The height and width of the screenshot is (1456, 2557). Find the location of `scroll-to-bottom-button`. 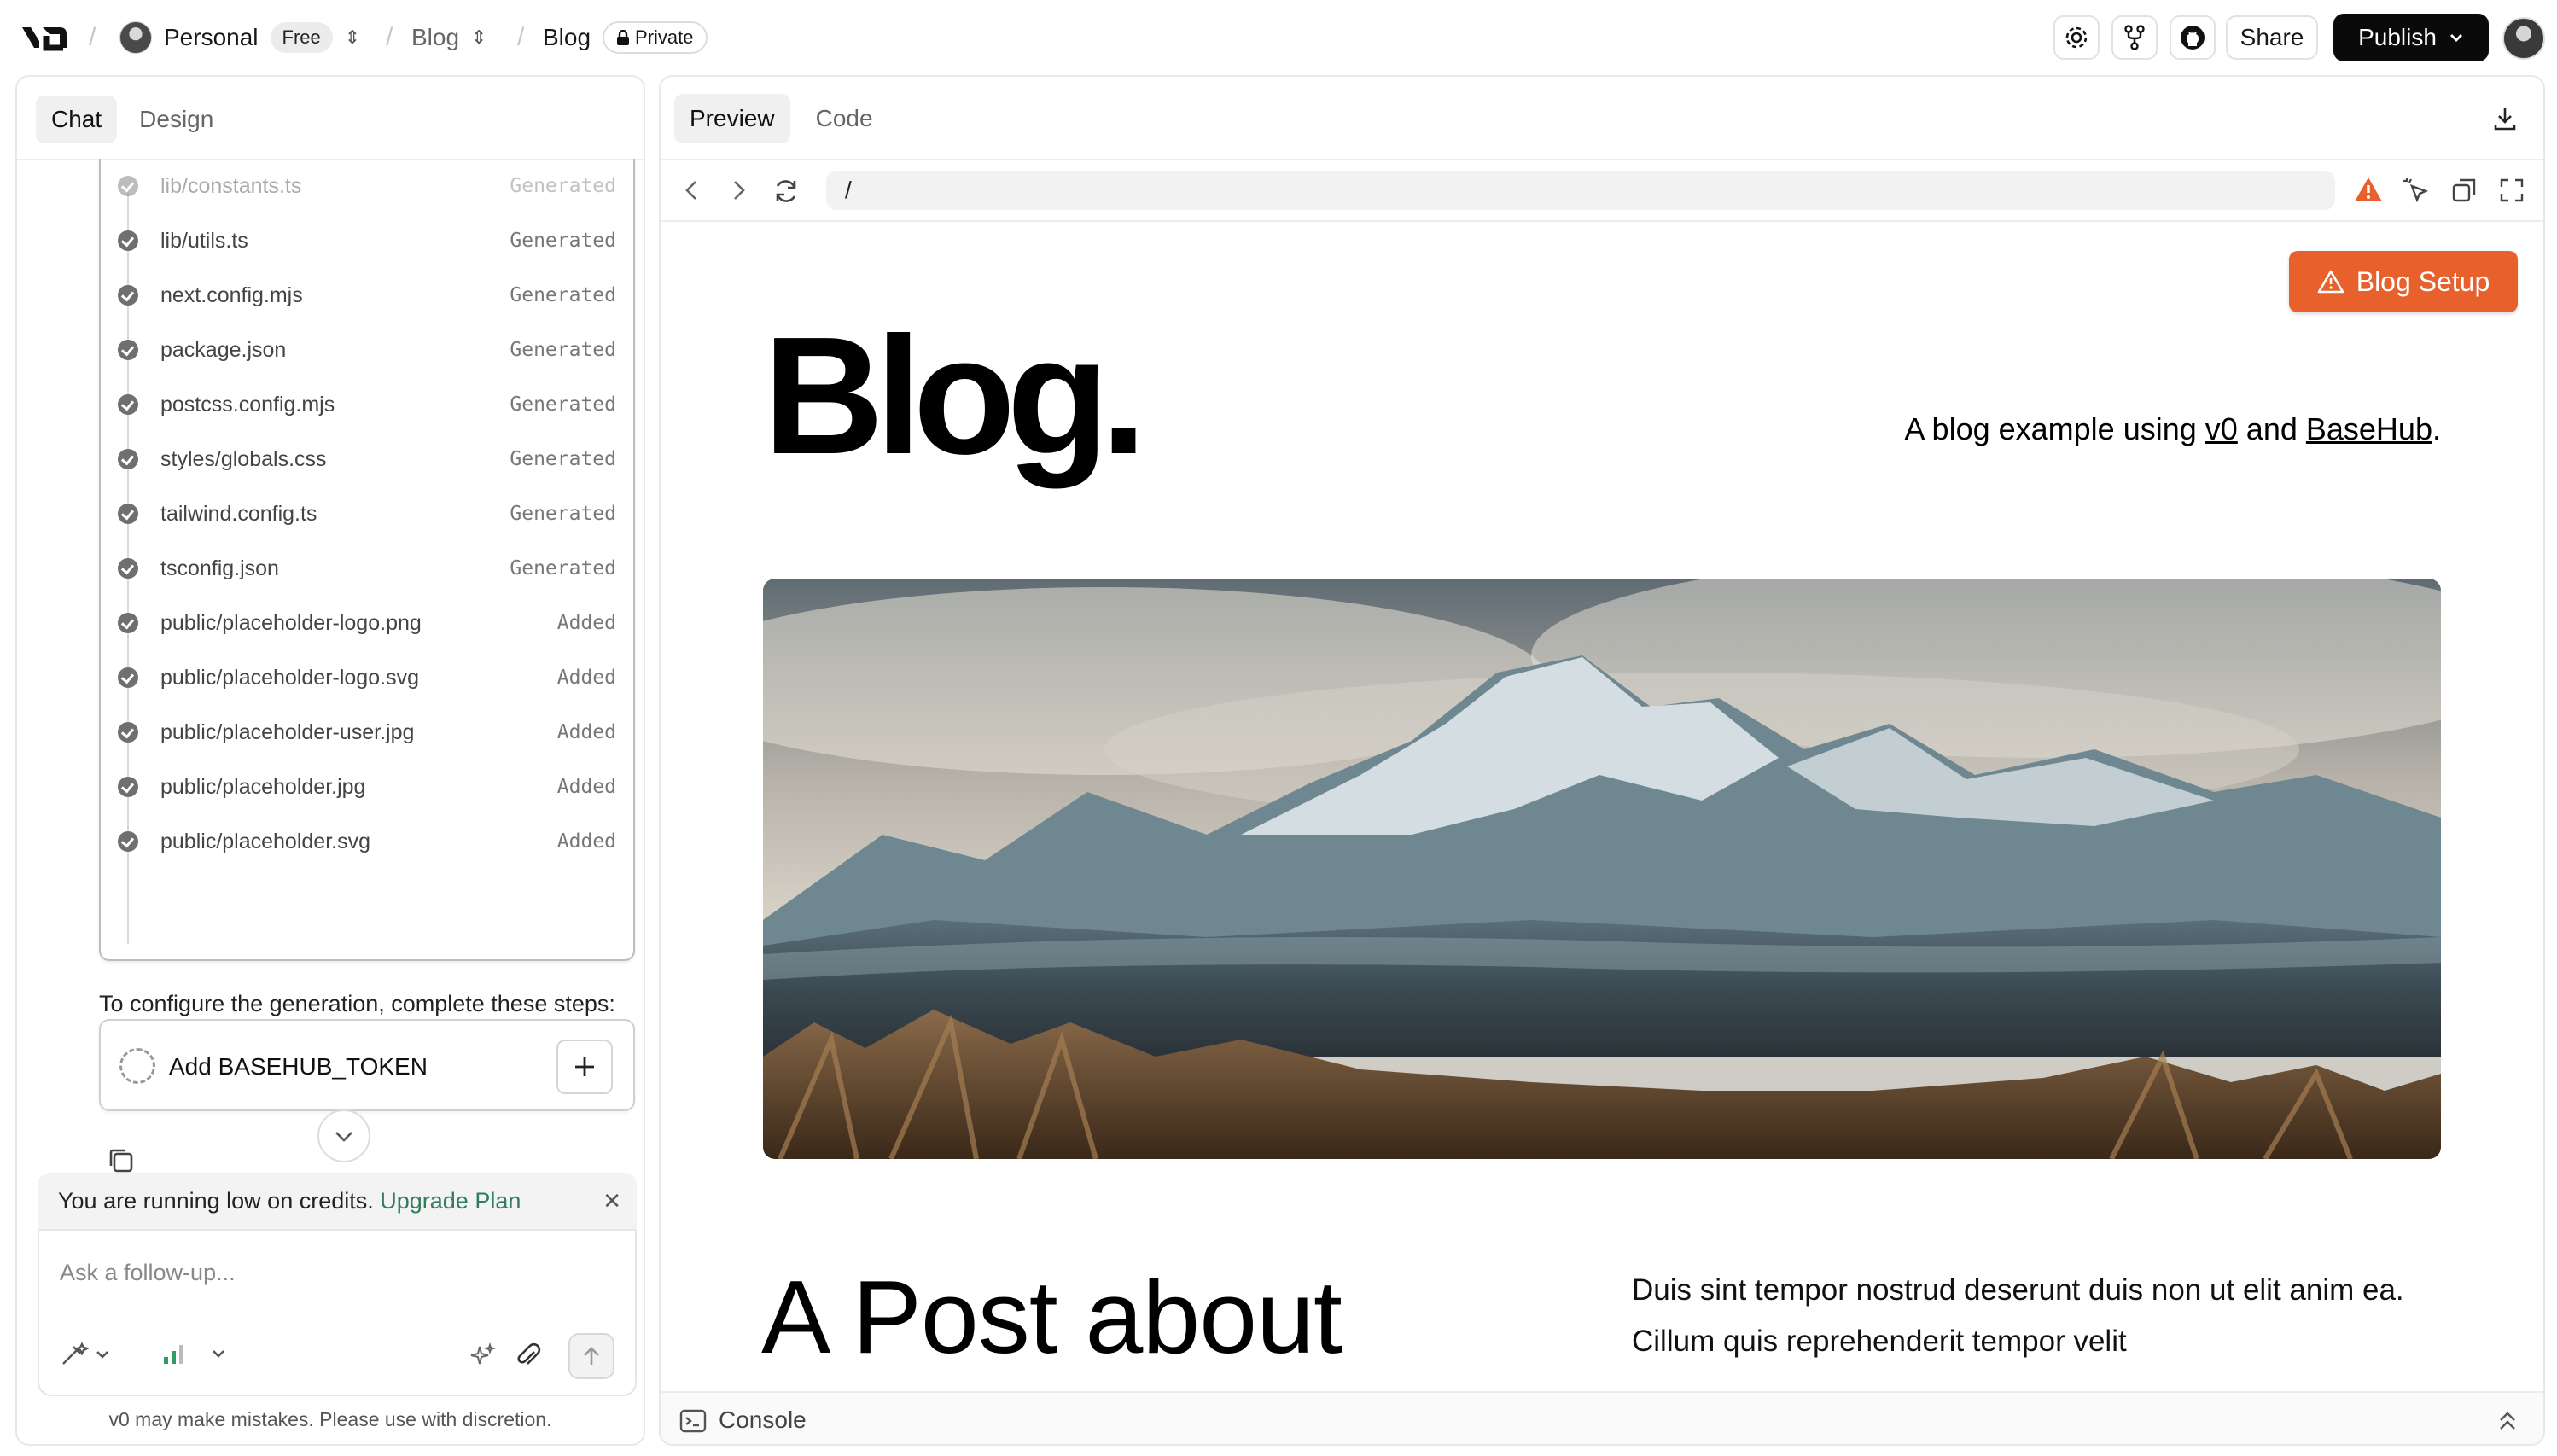

scroll-to-bottom-button is located at coordinates (343, 1135).